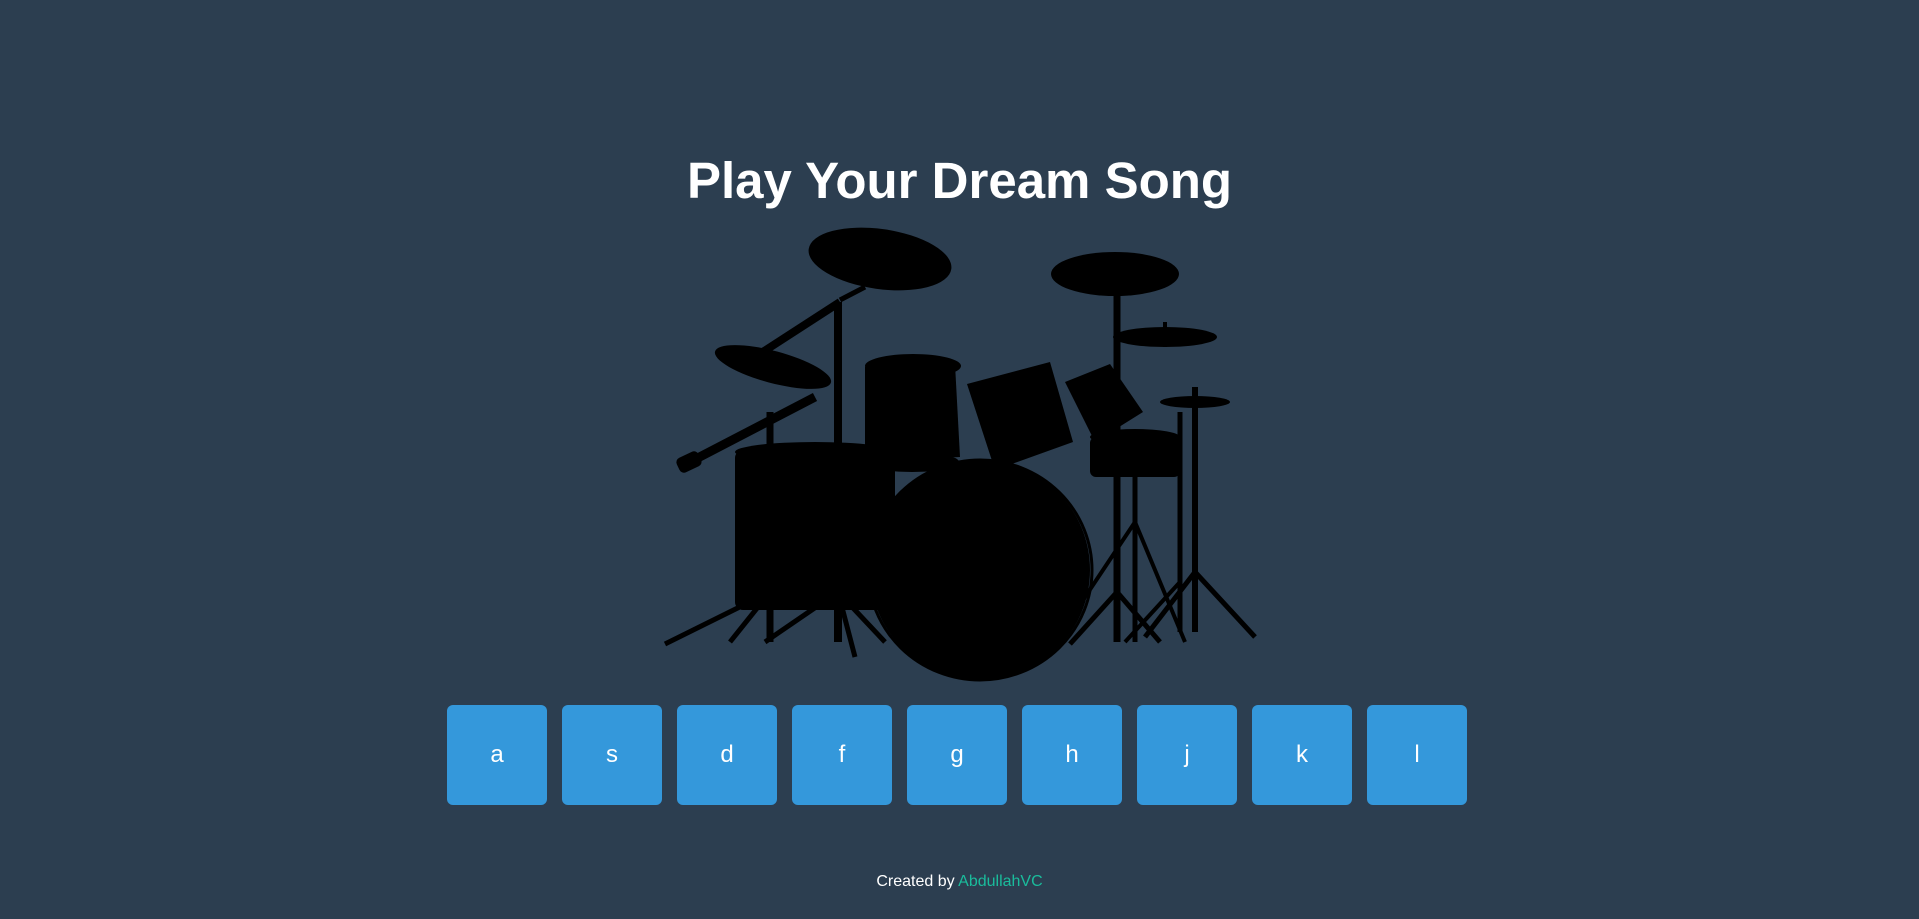 This screenshot has width=1919, height=919. What do you see at coordinates (1000, 881) in the screenshot?
I see `author-link: AbdullahVC` at bounding box center [1000, 881].